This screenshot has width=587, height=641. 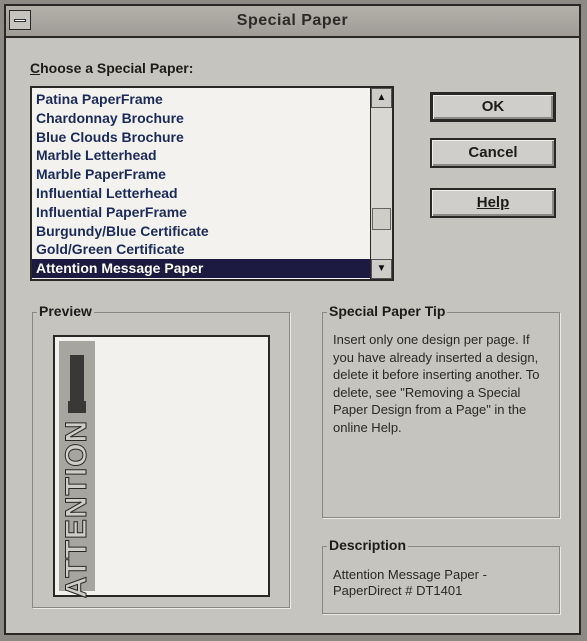 I want to click on list-item: Burgundy/Blue Certificate, so click(x=201, y=231).